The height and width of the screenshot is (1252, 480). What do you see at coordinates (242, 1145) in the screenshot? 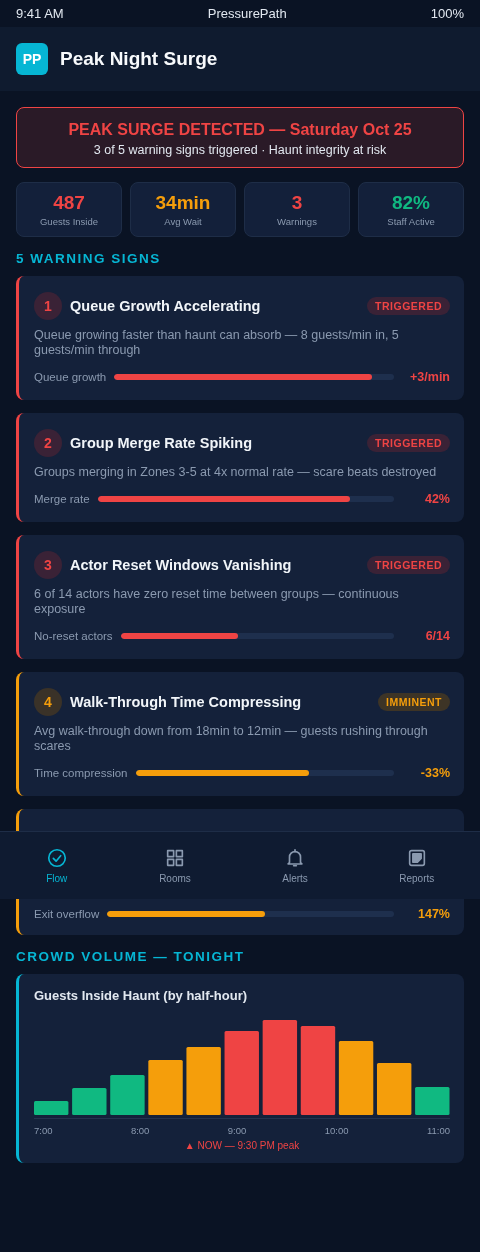
I see `chart-note: ▲ NOW — 9:30 PM peak` at bounding box center [242, 1145].